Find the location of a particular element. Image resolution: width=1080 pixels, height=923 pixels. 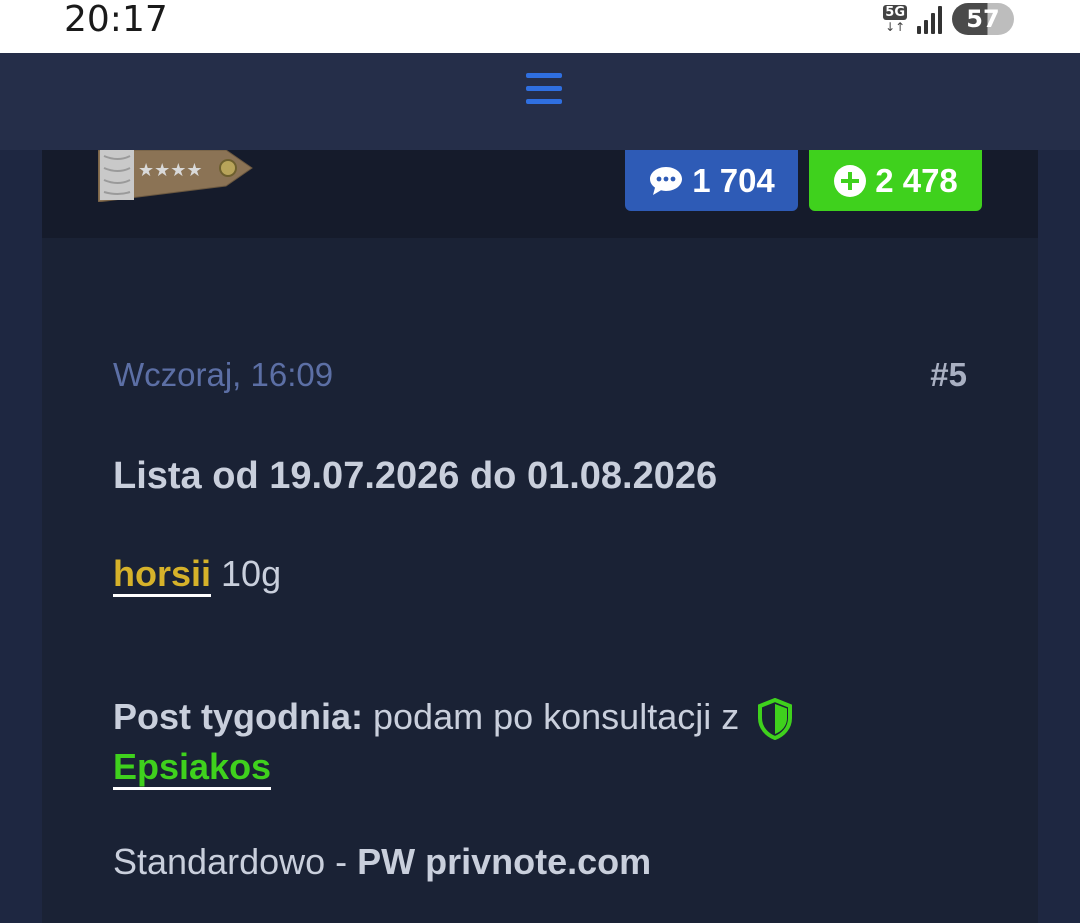

moderator-line: Epsiakos is located at coordinates (192, 768).